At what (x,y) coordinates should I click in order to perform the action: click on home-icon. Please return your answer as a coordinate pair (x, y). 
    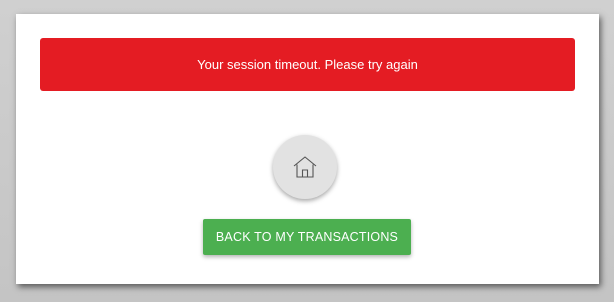
    Looking at the image, I should click on (305, 167).